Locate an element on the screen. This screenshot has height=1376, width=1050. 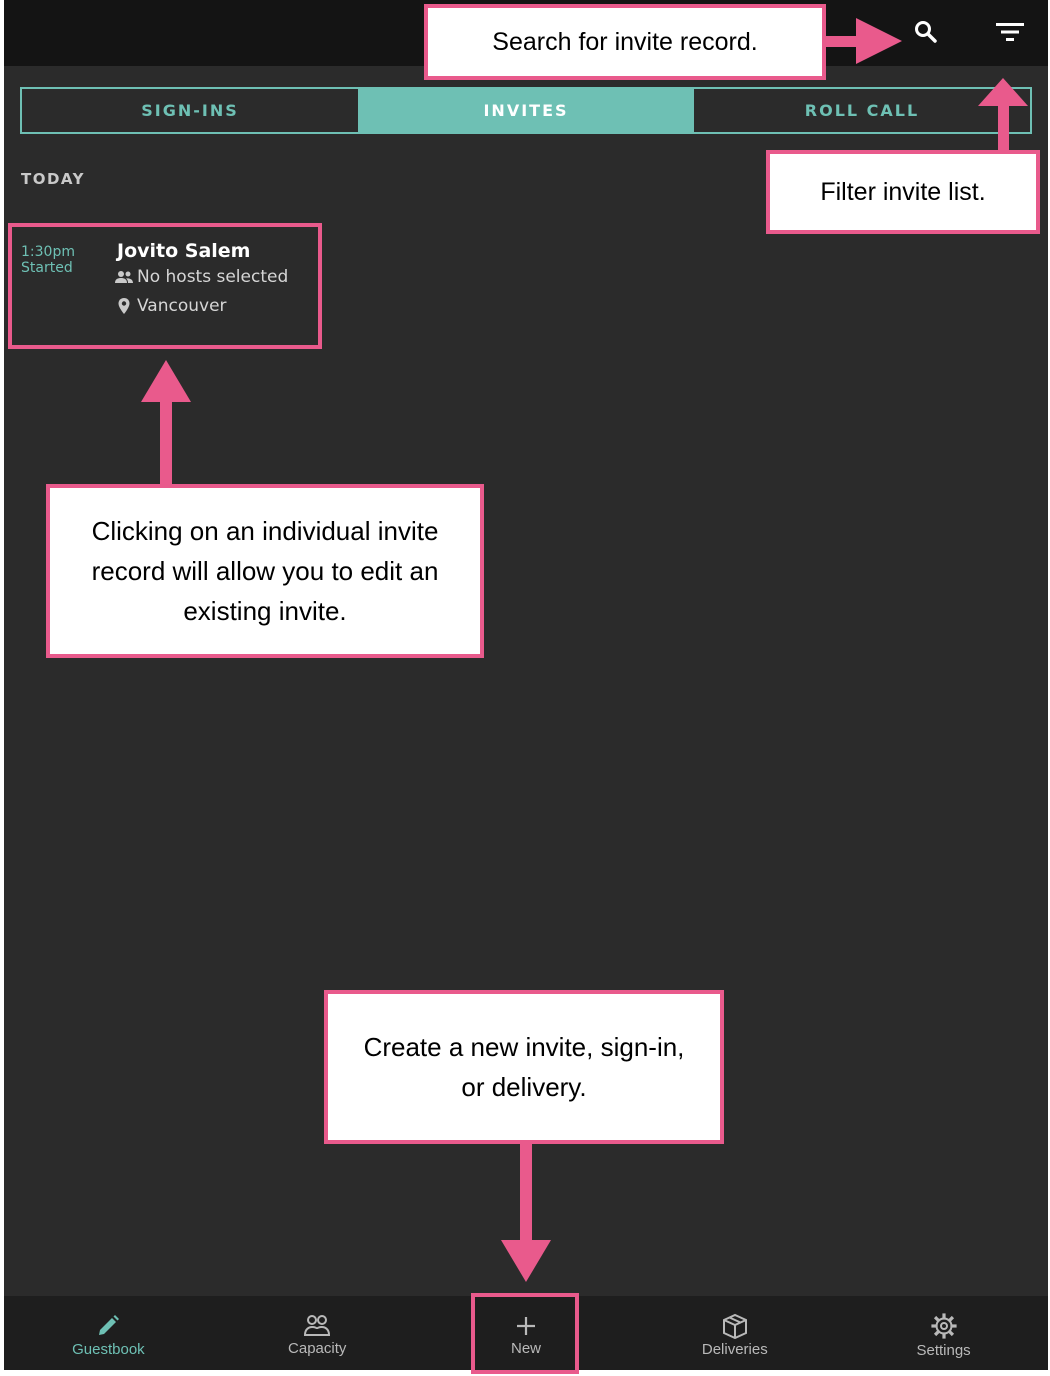
arrow-create-shaft is located at coordinates (526, 1194).